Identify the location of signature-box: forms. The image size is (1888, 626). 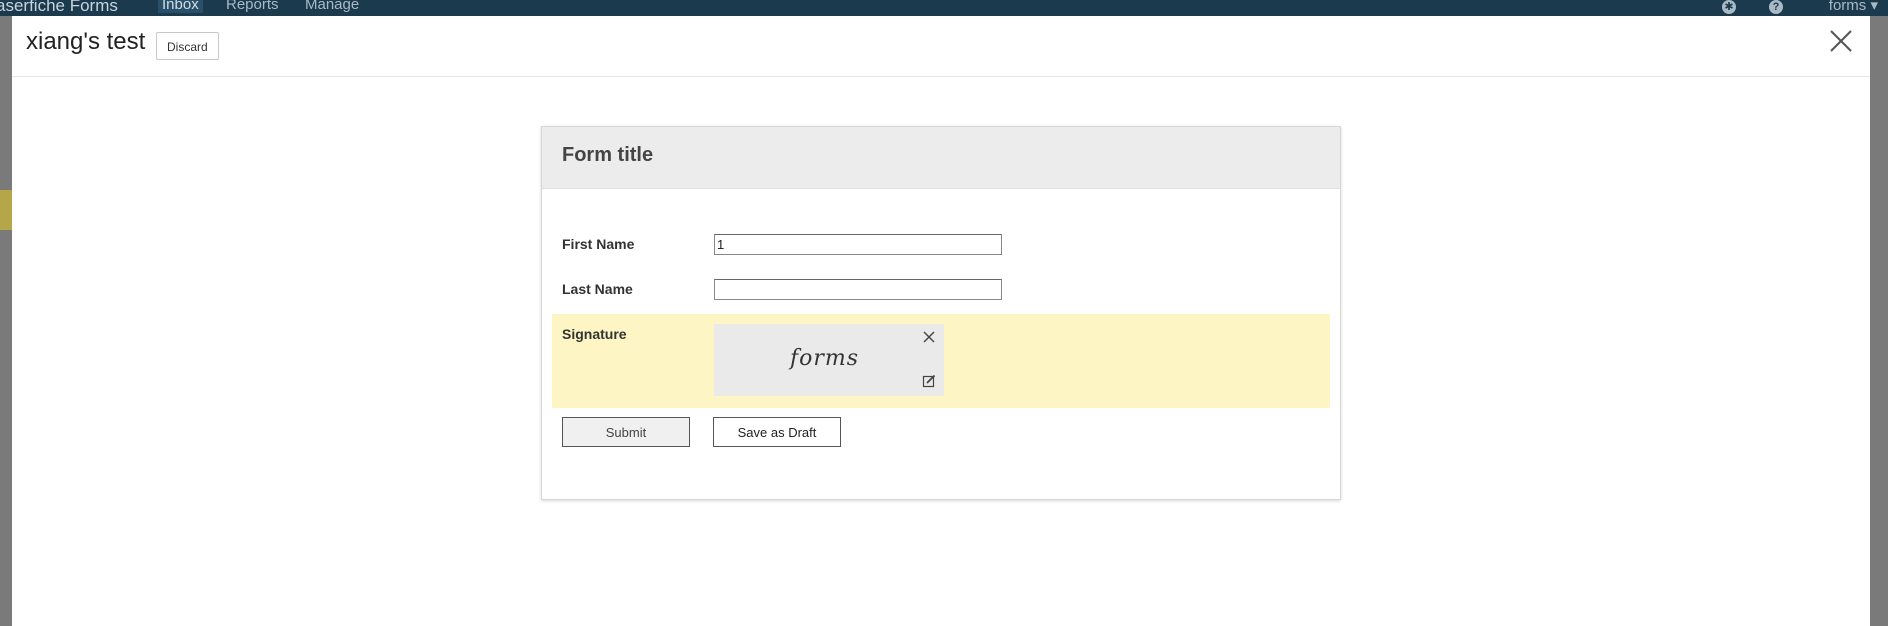
(829, 360).